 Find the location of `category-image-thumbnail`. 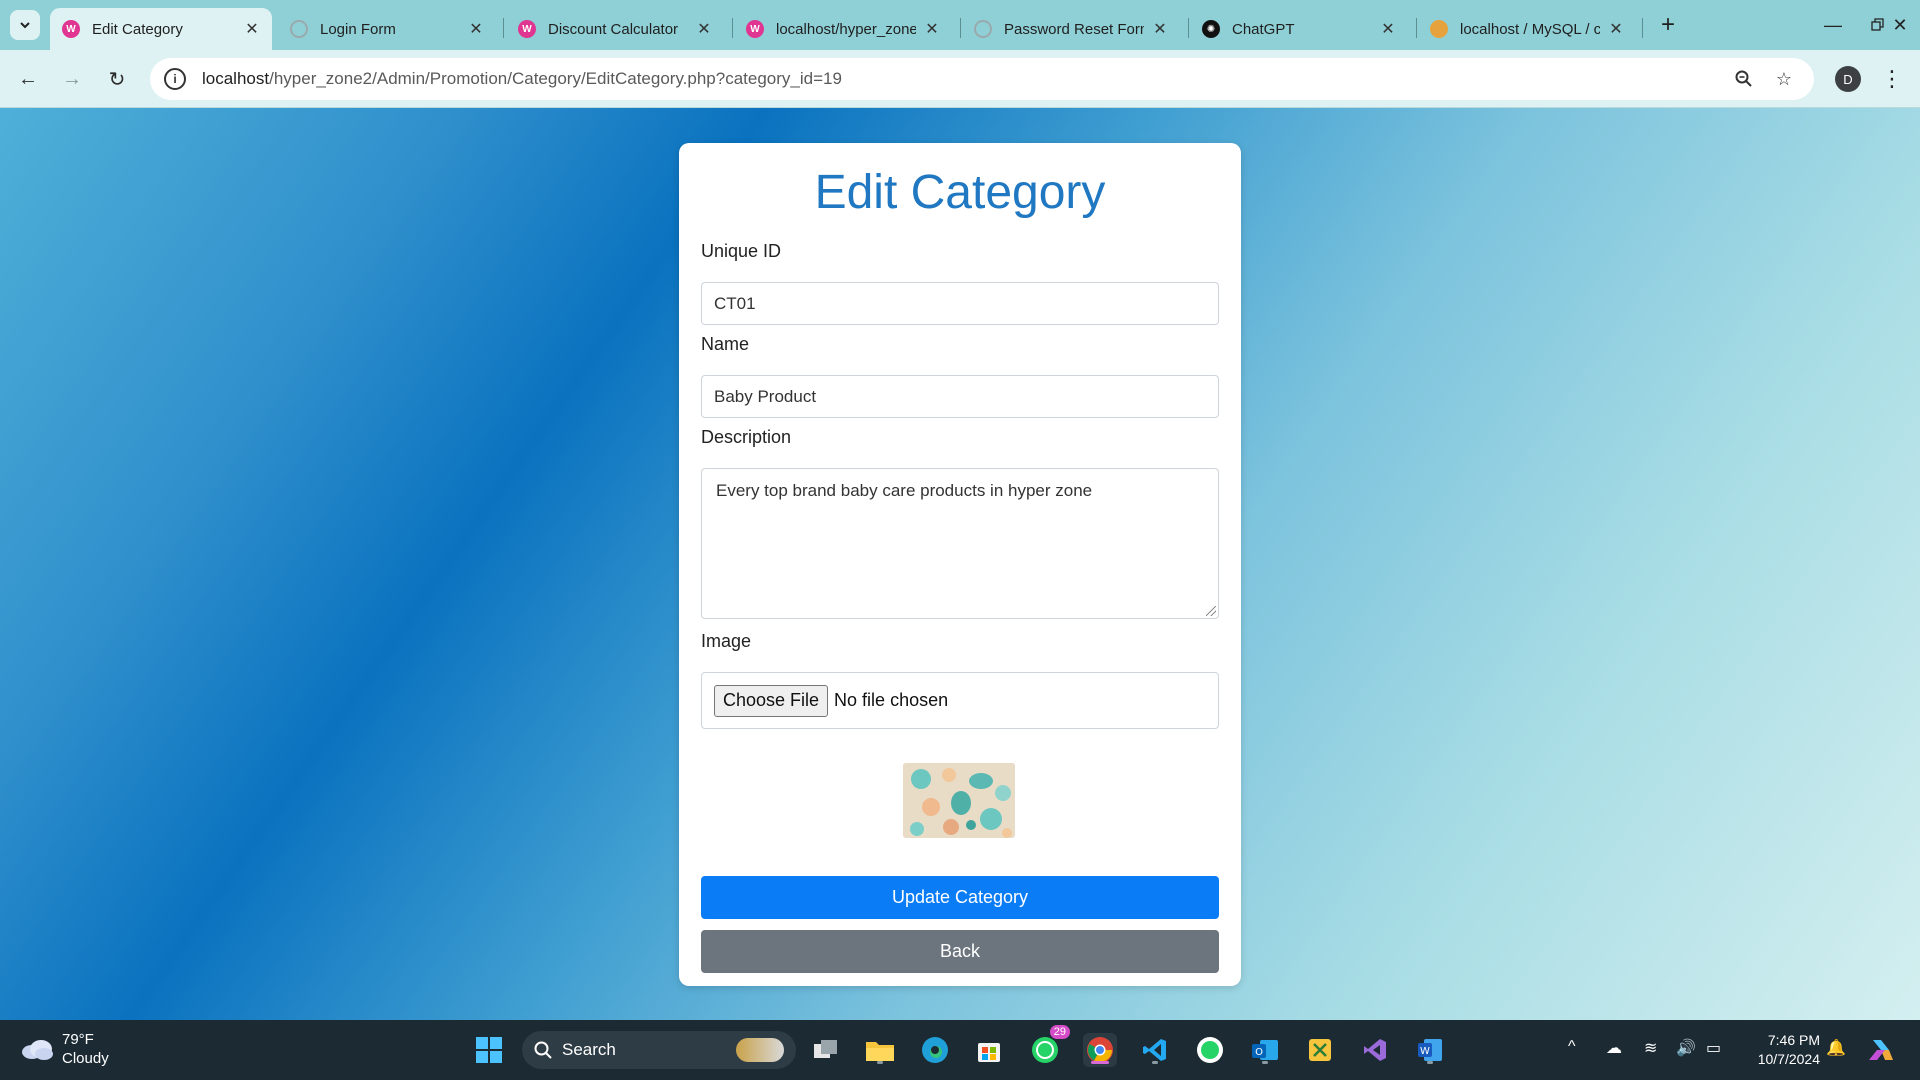

category-image-thumbnail is located at coordinates (959, 800).